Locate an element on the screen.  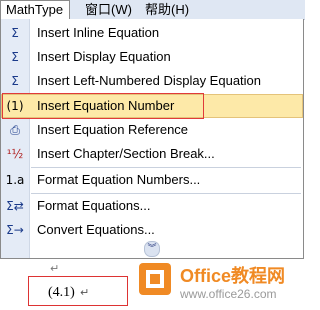
menu-item-label: Insert Left-Numbered Display Equation is located at coordinates (149, 80).